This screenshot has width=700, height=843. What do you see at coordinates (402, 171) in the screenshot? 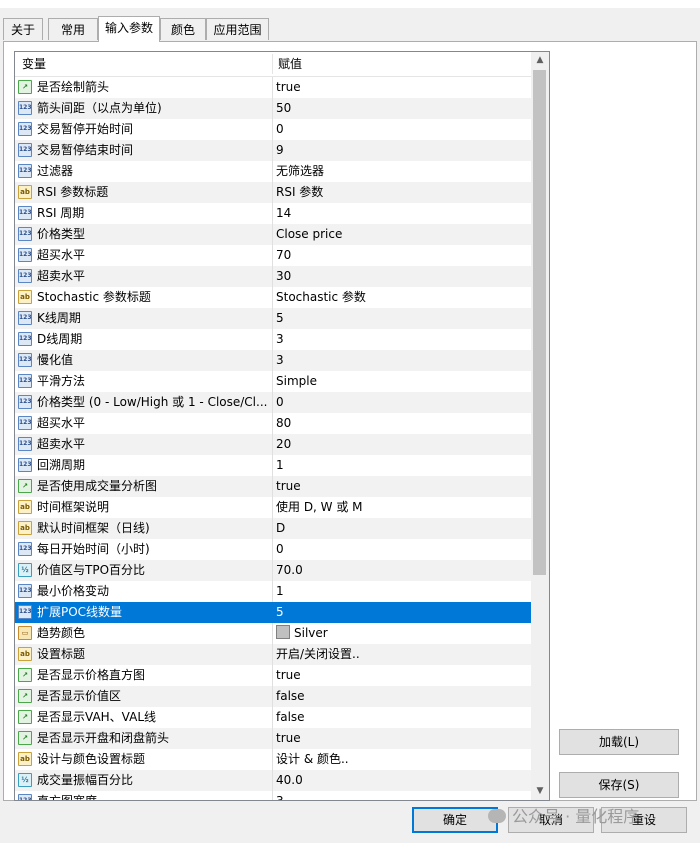
I see `param-value: 无筛选器` at bounding box center [402, 171].